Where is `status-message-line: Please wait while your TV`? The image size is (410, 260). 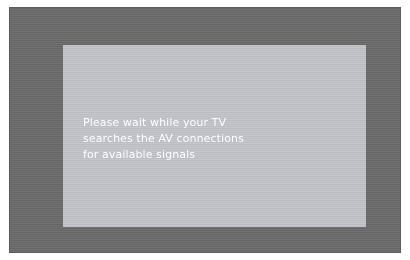 status-message-line: Please wait while your TV is located at coordinates (155, 122).